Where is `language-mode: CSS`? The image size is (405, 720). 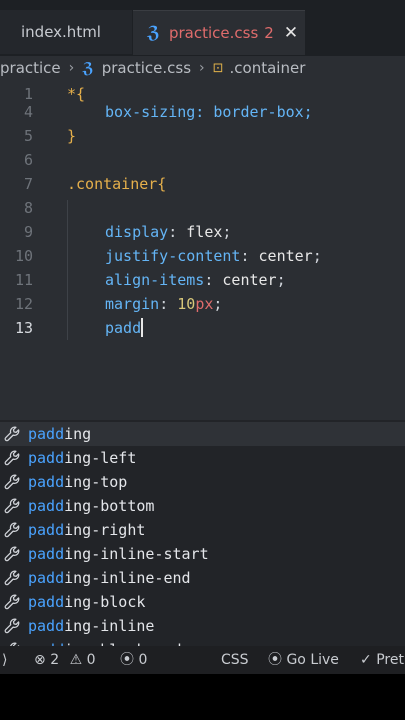
language-mode: CSS is located at coordinates (235, 660).